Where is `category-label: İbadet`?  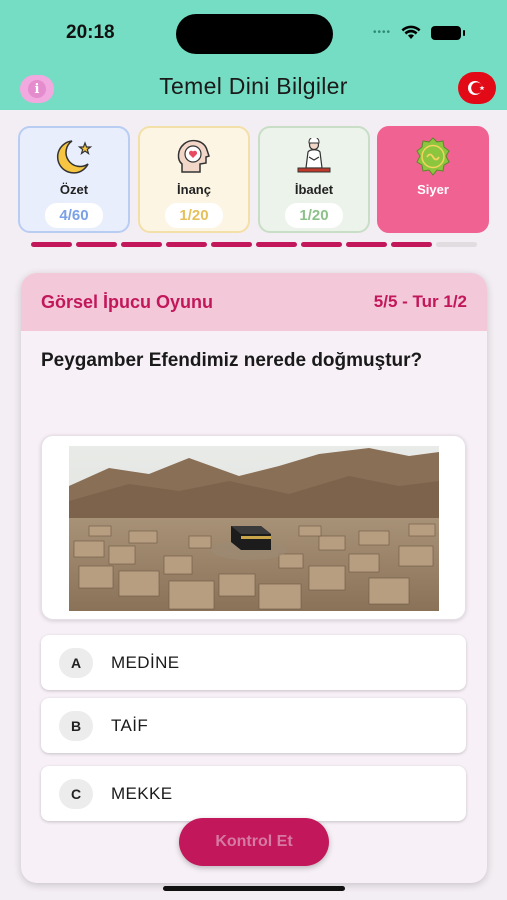 category-label: İbadet is located at coordinates (314, 189).